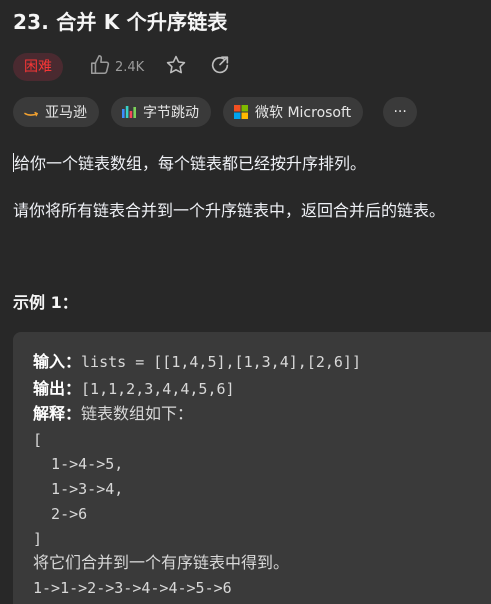  Describe the element at coordinates (161, 562) in the screenshot. I see `merge-text: 将它们合并到一个有序链表中得到。` at that location.